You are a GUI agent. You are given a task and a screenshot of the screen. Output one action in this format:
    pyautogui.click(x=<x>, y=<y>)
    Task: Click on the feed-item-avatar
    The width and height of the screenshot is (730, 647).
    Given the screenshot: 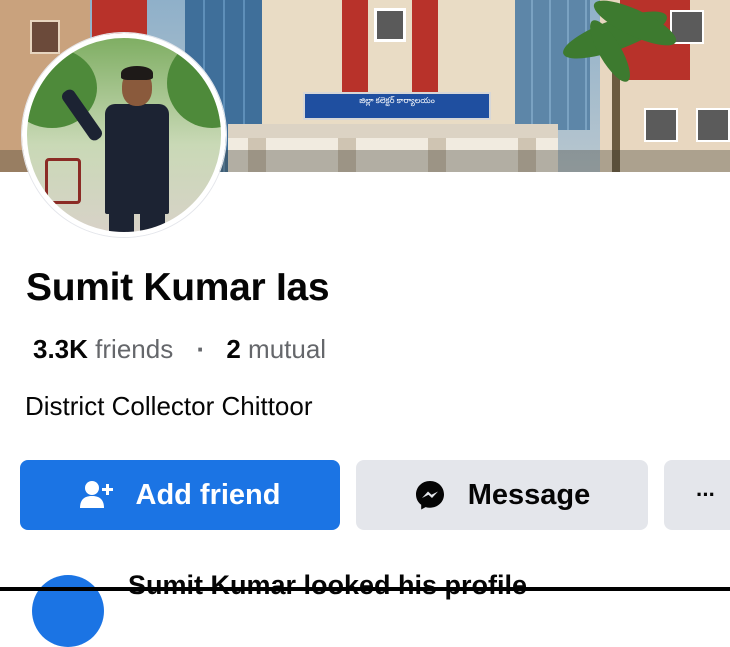 What is the action you would take?
    pyautogui.click(x=68, y=611)
    